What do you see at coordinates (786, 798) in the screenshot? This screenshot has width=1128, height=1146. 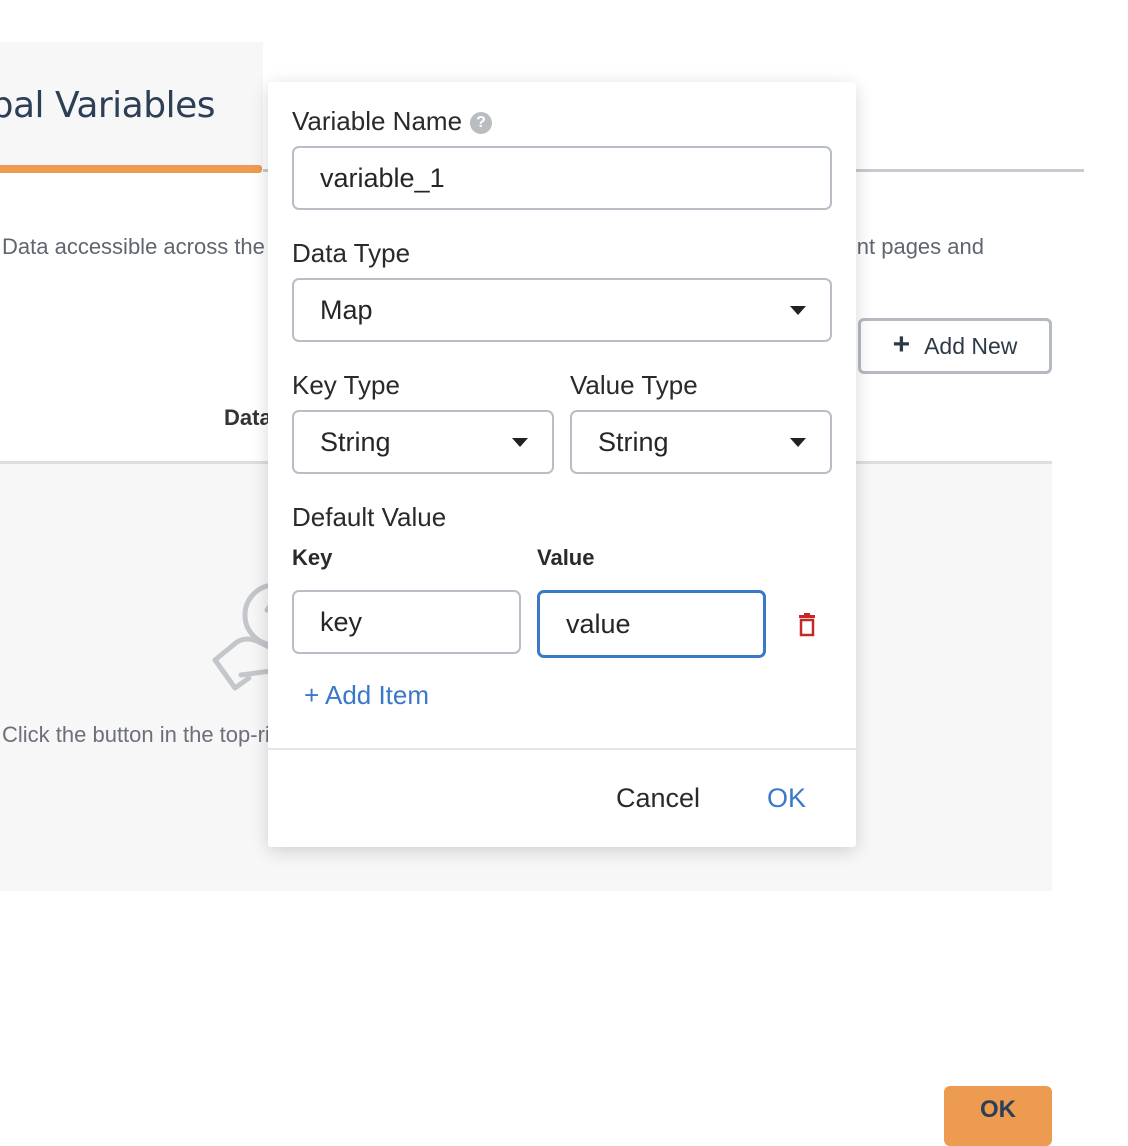 I see `ok-button: OK` at bounding box center [786, 798].